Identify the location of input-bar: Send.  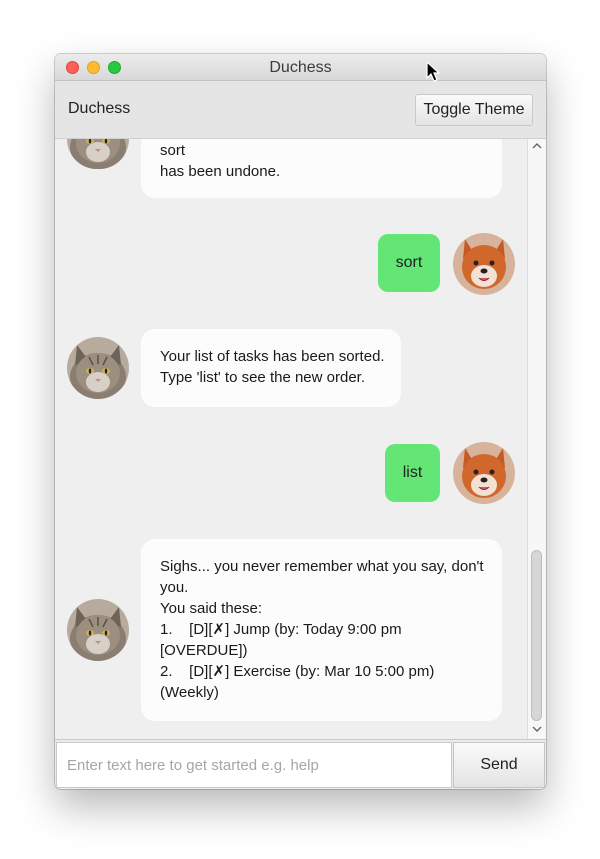
(300, 764).